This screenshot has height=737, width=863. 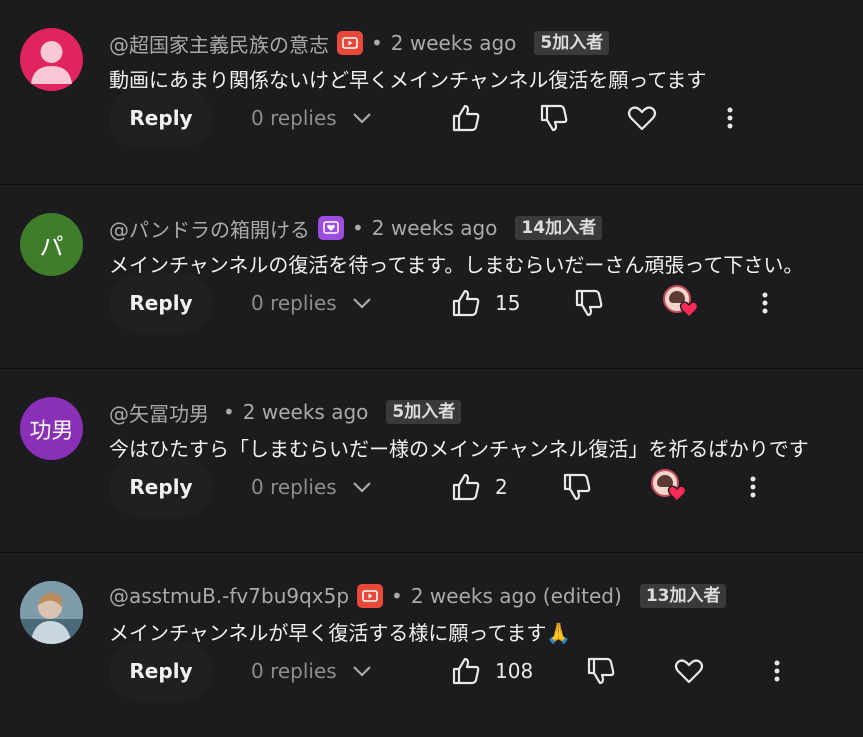 What do you see at coordinates (229, 596) in the screenshot?
I see `author-handle: @asstmuB.-fv7bu9qx5p` at bounding box center [229, 596].